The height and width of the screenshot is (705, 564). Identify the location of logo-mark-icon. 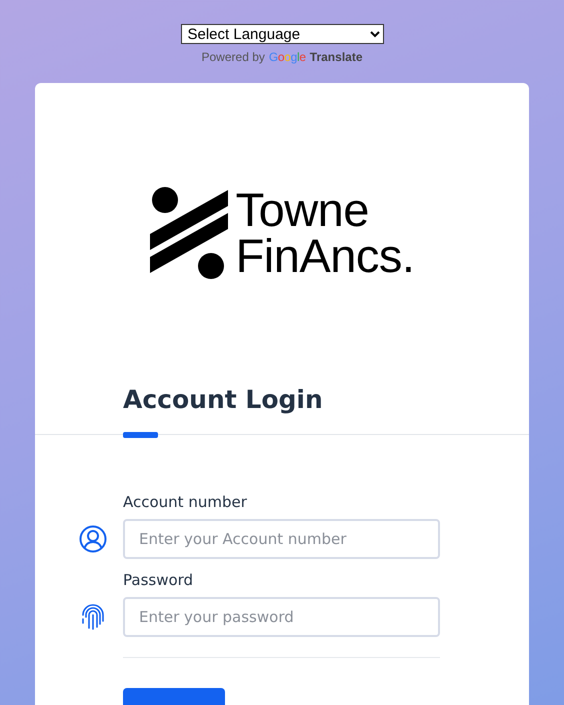
(189, 233).